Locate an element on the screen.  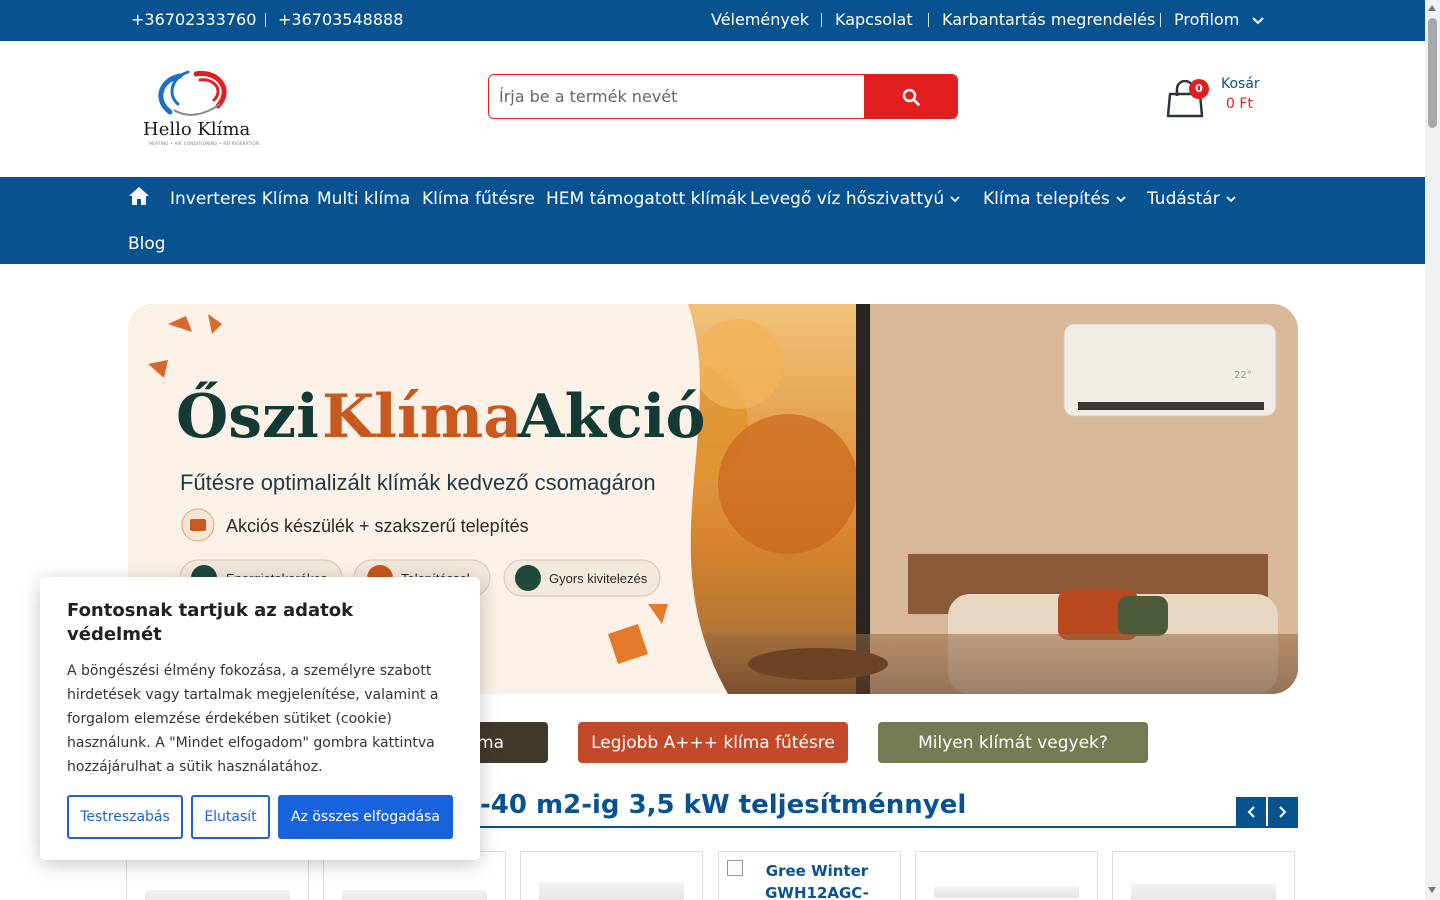
chevron-left-icon is located at coordinates (1251, 812).